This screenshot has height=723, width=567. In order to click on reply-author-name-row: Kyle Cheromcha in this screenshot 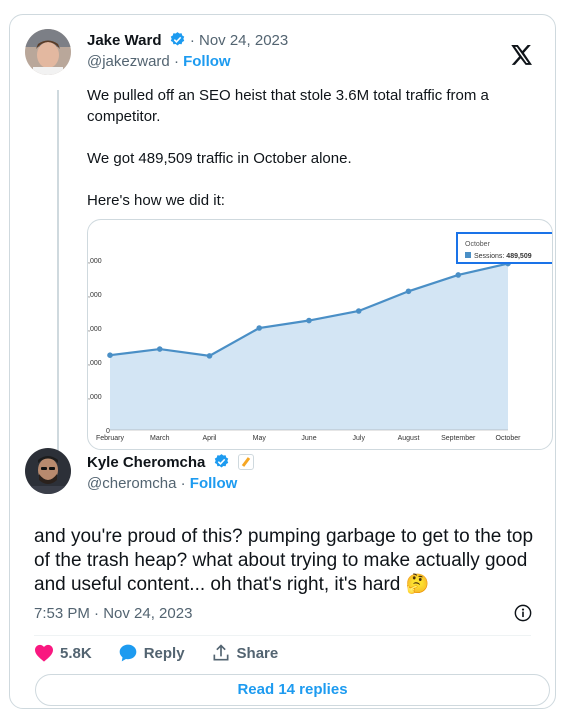, I will do `click(170, 463)`.